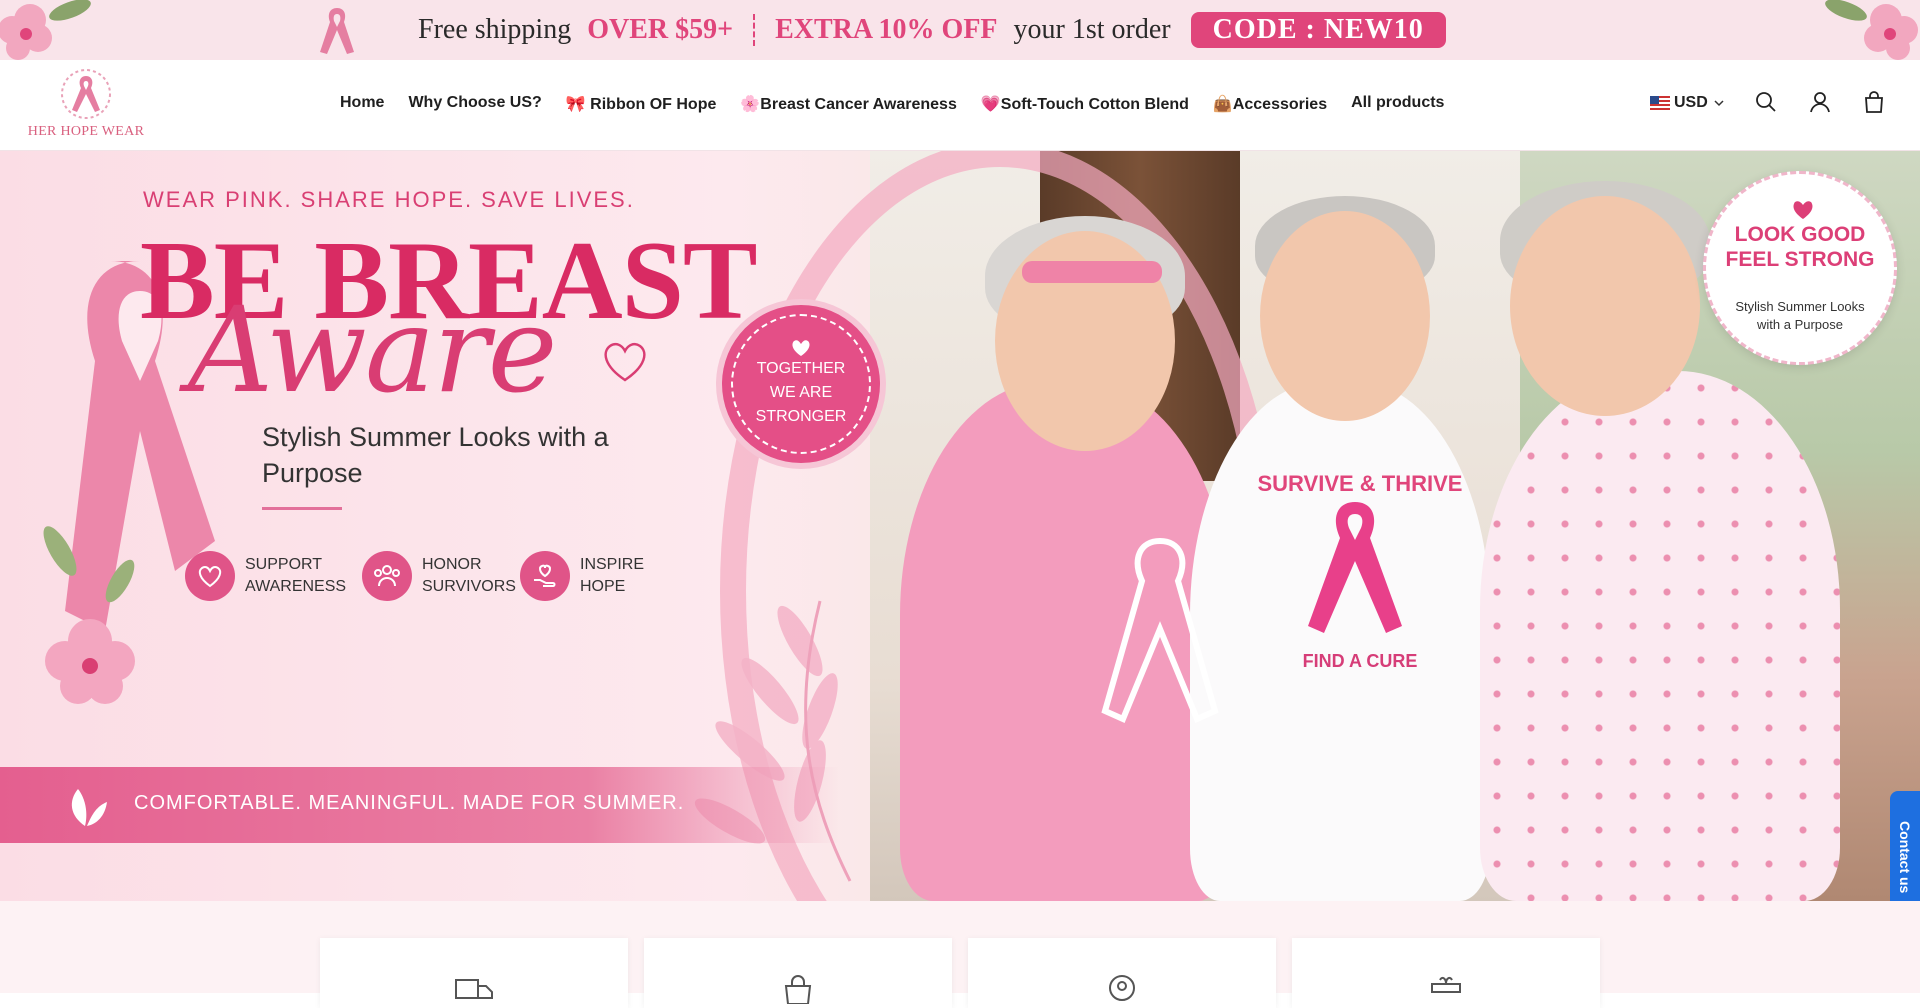  I want to click on look-line: with a Purpose, so click(1800, 324).